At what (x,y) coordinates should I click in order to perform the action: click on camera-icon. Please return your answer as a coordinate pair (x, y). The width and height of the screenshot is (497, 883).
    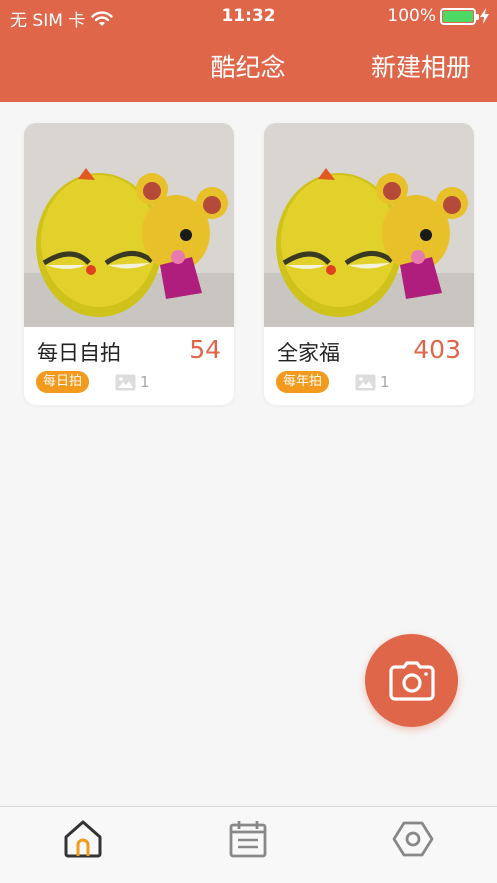
    Looking at the image, I should click on (411, 680).